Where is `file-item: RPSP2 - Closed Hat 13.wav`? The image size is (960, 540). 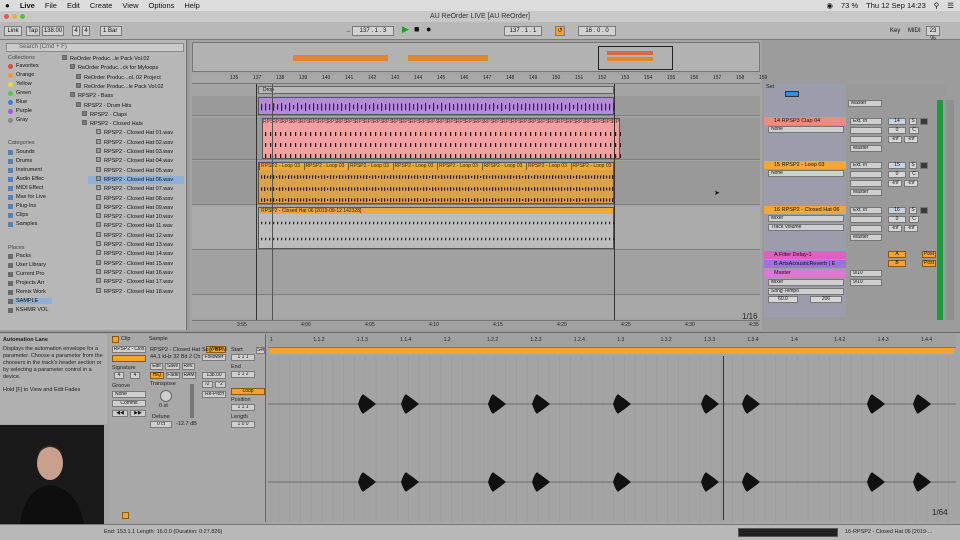
file-item: RPSP2 - Closed Hat 13.wav is located at coordinates (130, 245).